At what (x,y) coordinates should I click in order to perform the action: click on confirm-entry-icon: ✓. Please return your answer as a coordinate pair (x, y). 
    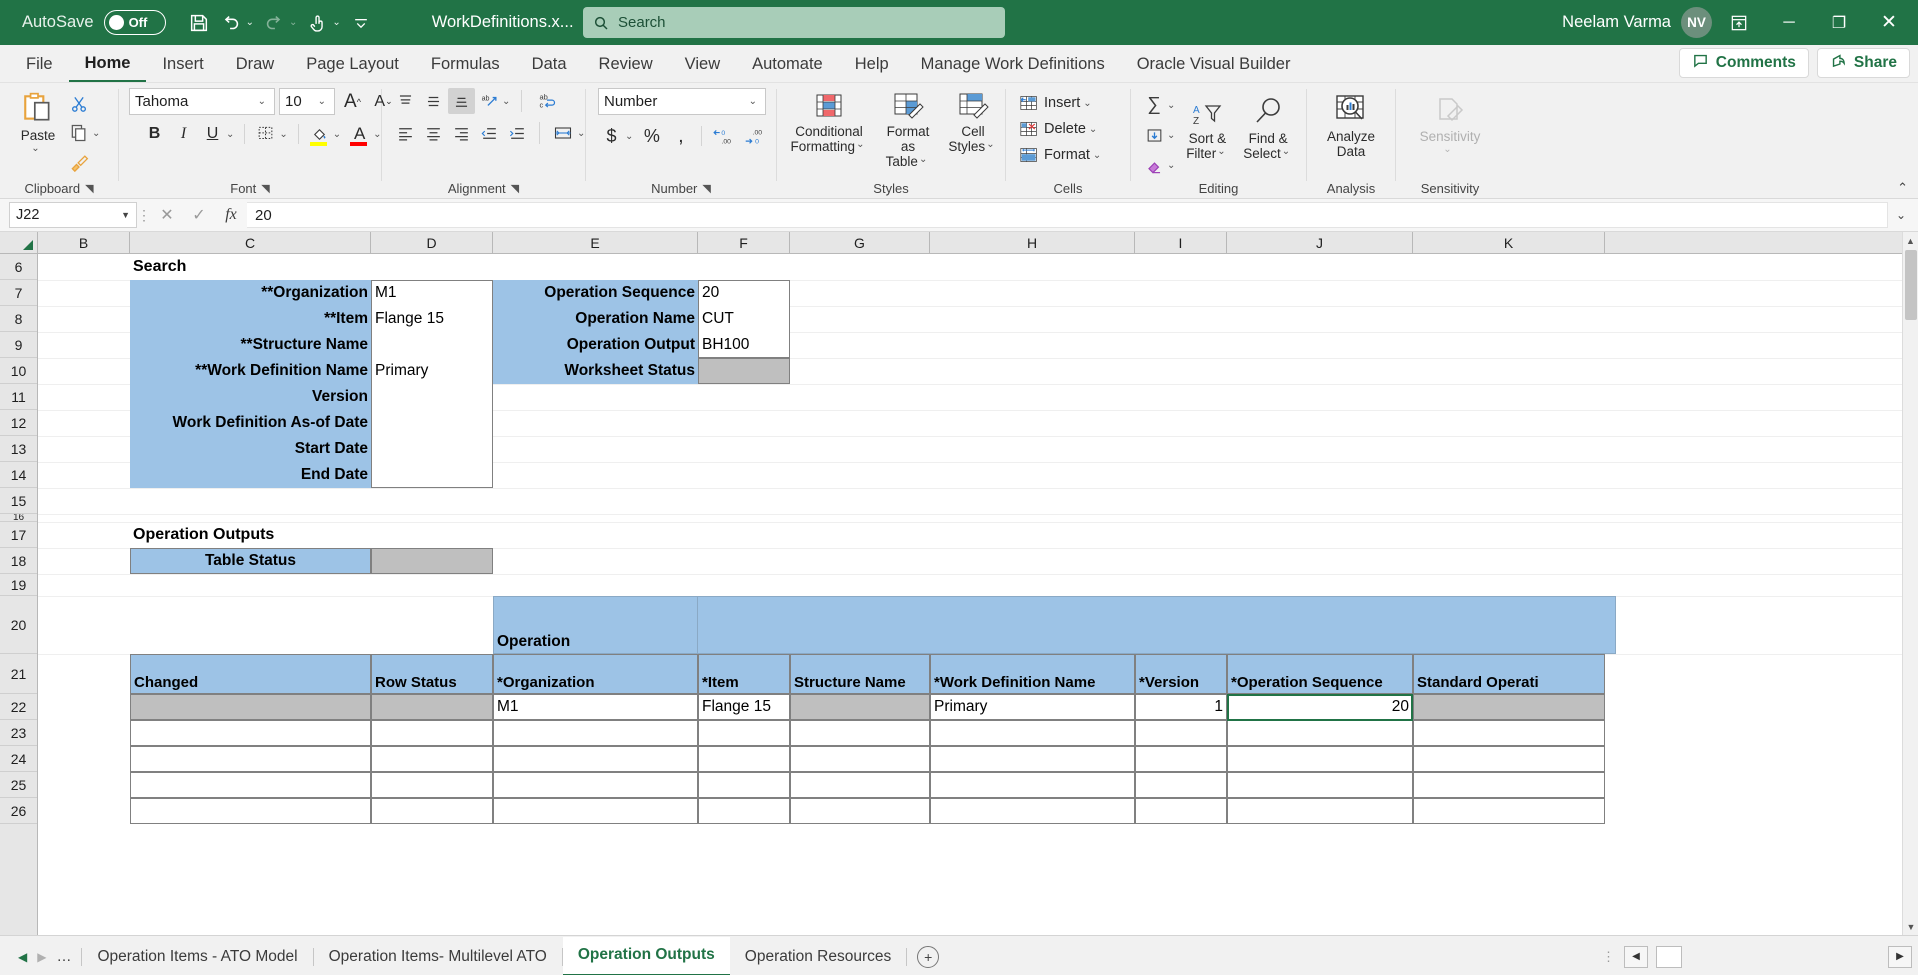
    Looking at the image, I should click on (199, 215).